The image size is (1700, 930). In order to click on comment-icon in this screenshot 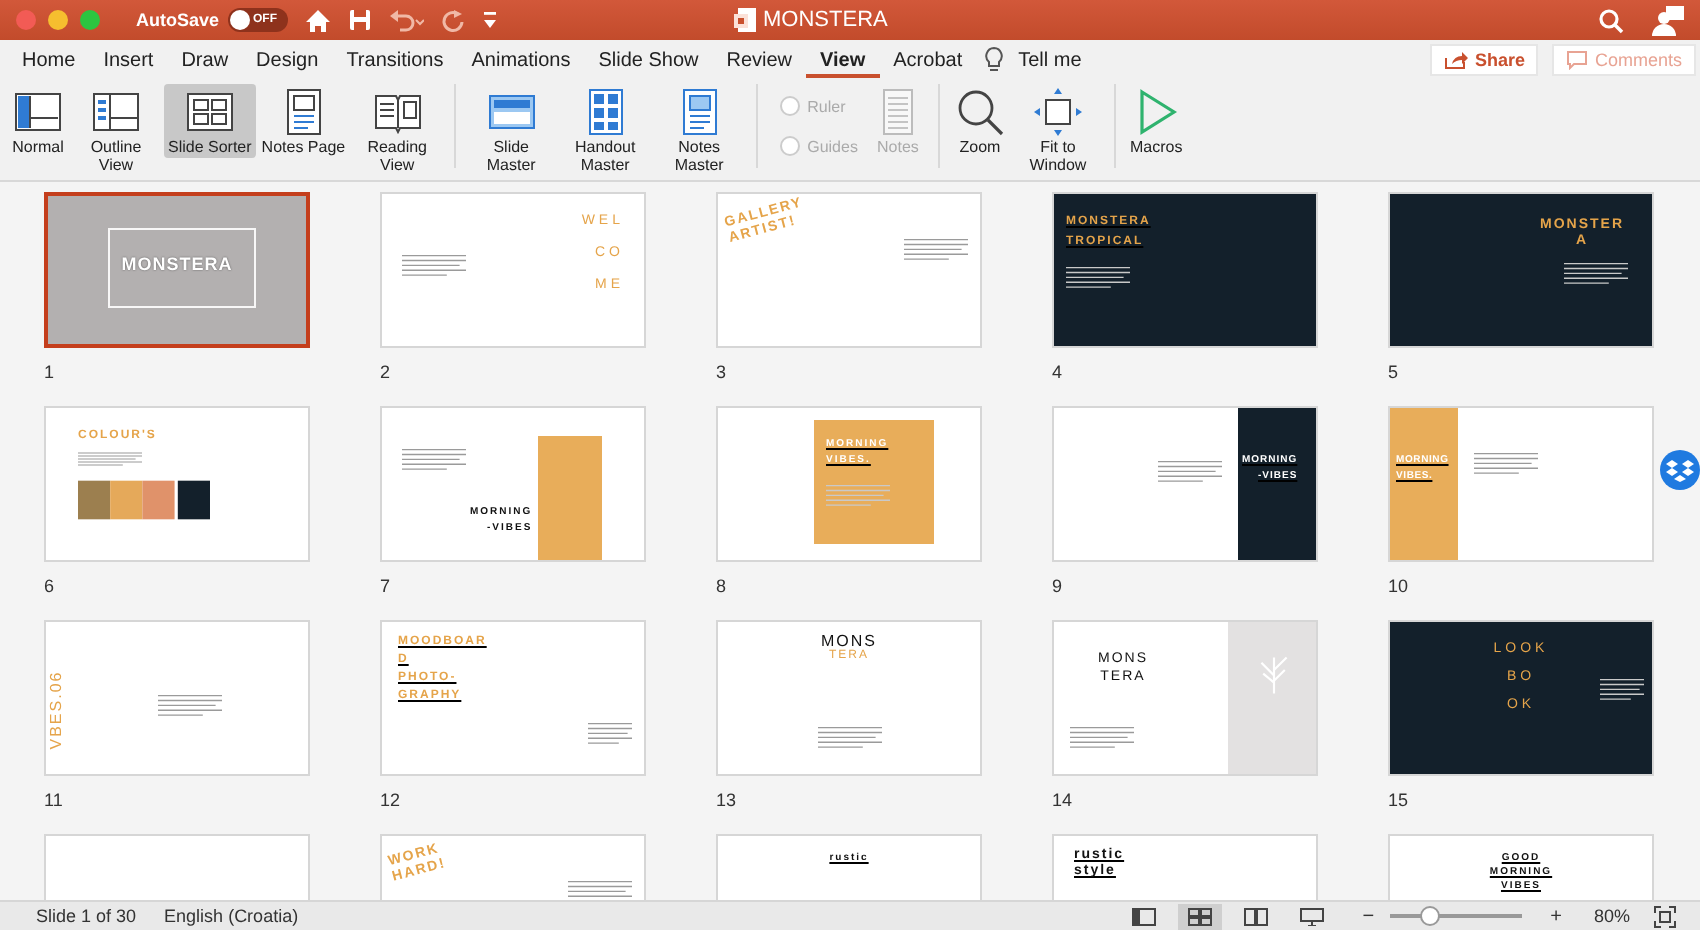, I will do `click(1577, 60)`.